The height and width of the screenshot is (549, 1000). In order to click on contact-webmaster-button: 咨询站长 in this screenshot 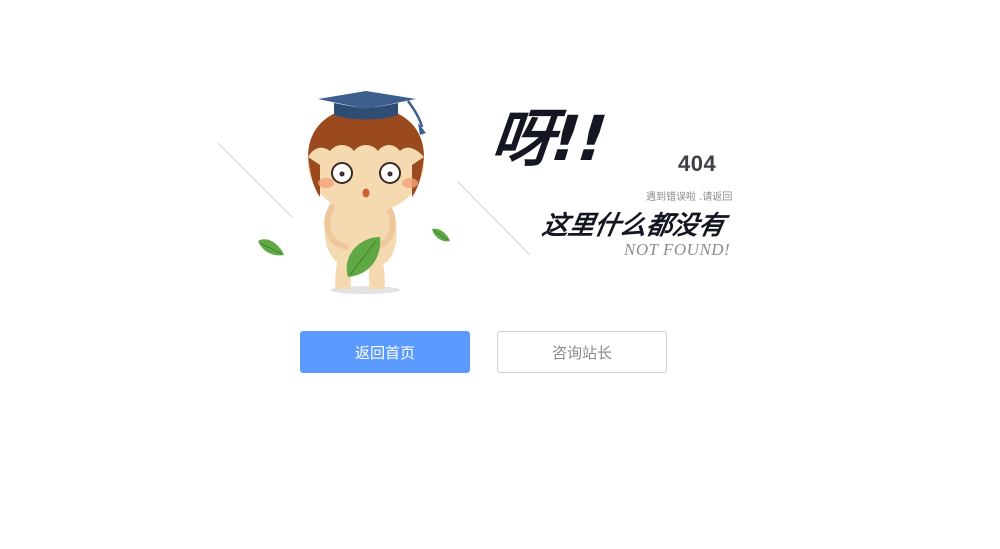, I will do `click(582, 352)`.